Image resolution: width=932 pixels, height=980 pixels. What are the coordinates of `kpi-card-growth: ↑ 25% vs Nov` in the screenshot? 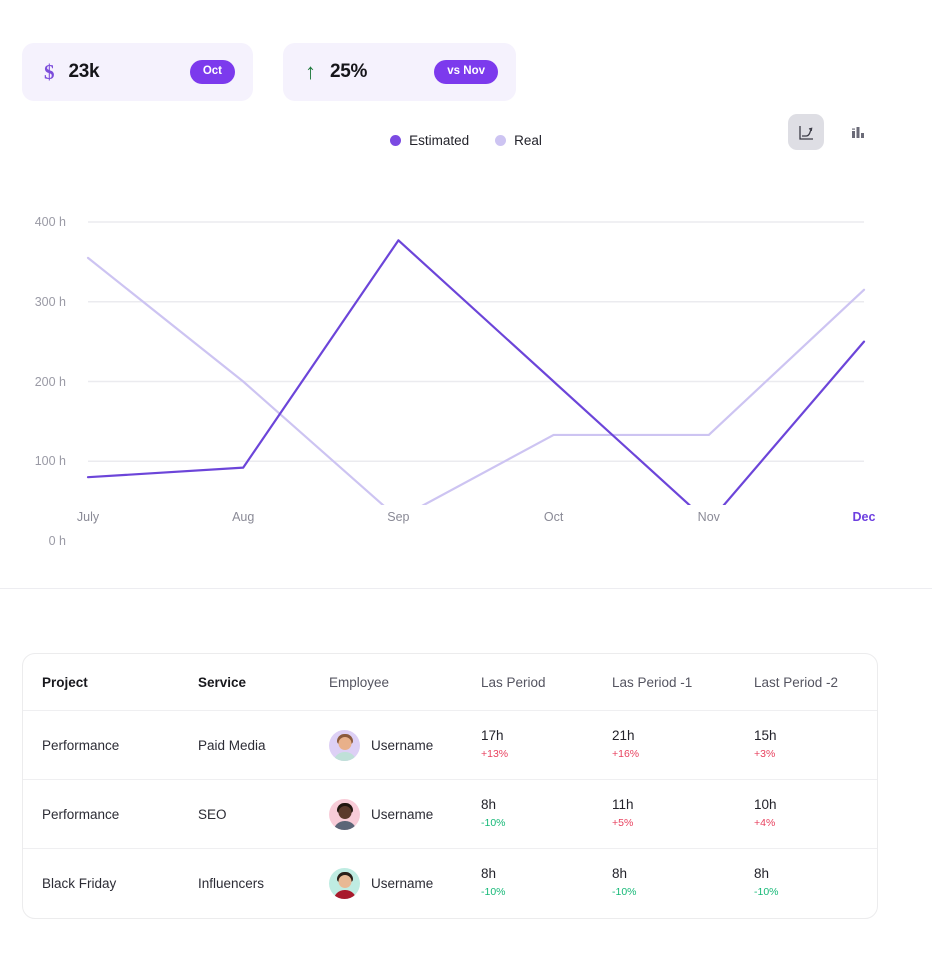 It's located at (399, 72).